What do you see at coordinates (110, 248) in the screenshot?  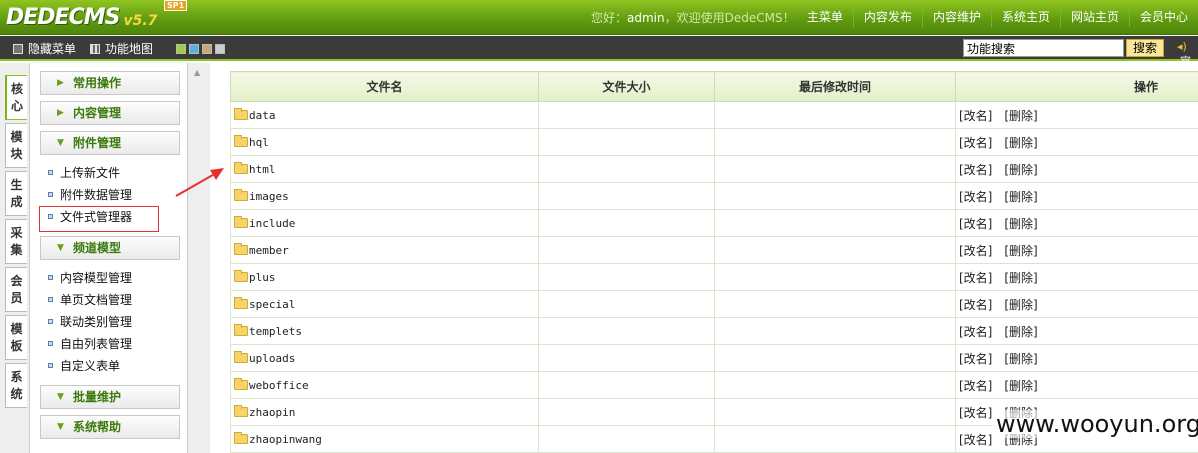 I see `menu-section-channel-models: ▼ 频道模型` at bounding box center [110, 248].